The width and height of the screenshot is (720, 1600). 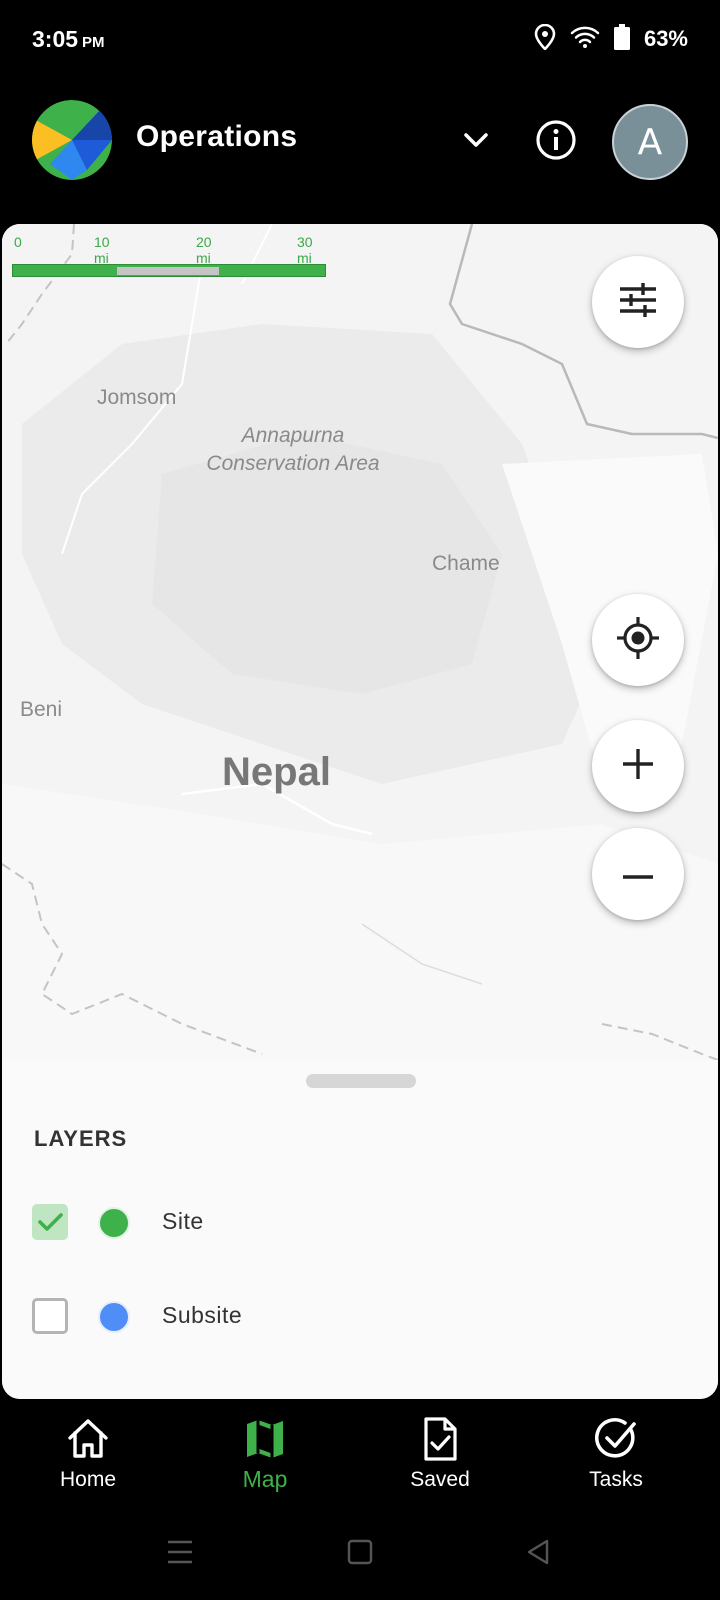 I want to click on filter-icon, so click(x=638, y=302).